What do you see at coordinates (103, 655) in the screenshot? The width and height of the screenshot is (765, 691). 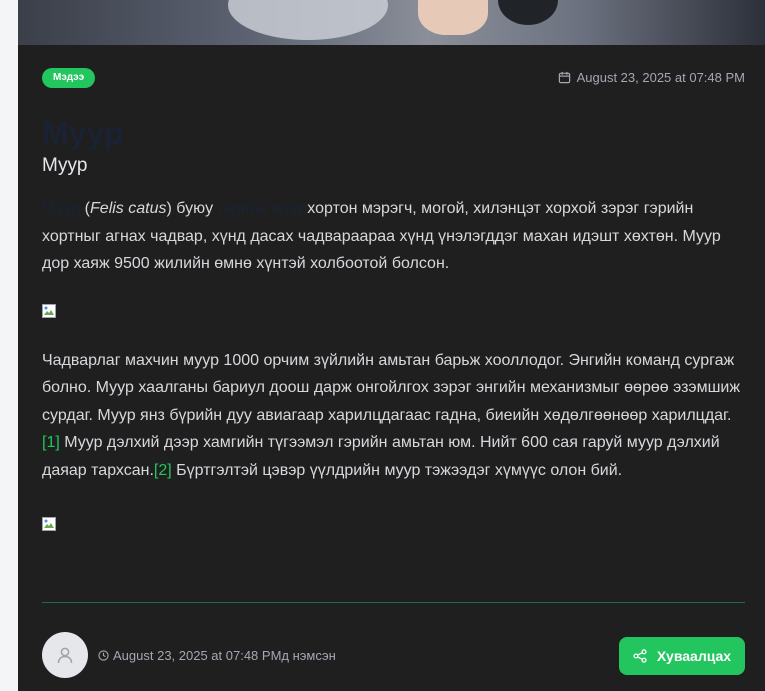 I see `clock-icon` at bounding box center [103, 655].